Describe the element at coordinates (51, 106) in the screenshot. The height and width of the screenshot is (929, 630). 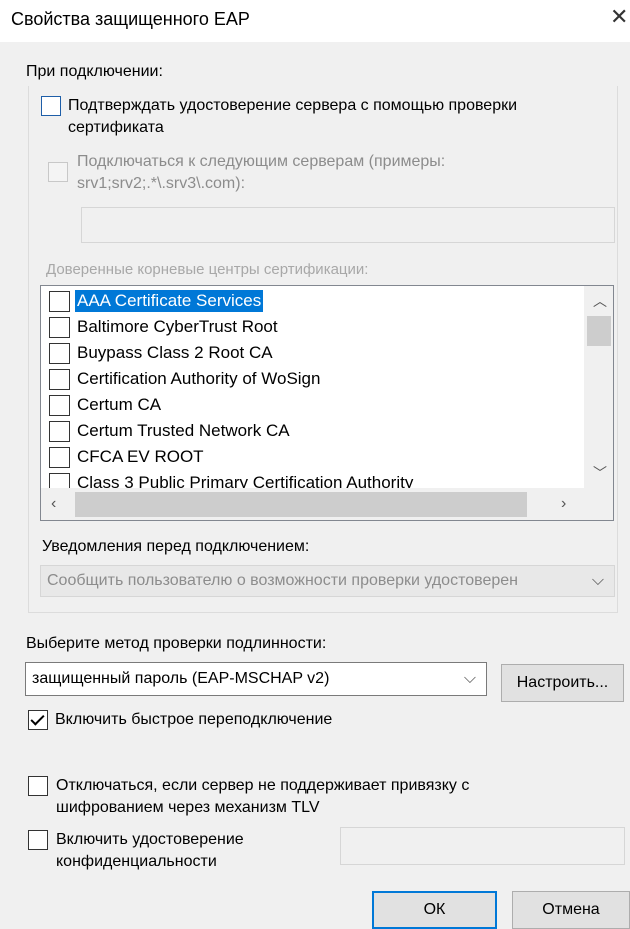
I see `verify-cert-checkbox` at that location.